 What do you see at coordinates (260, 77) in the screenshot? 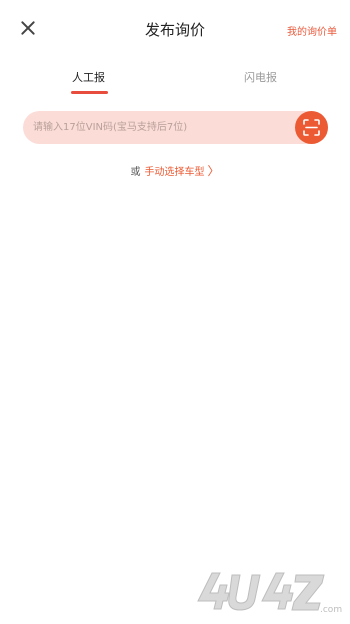
I see `tab-flash-quote: 闪电报` at bounding box center [260, 77].